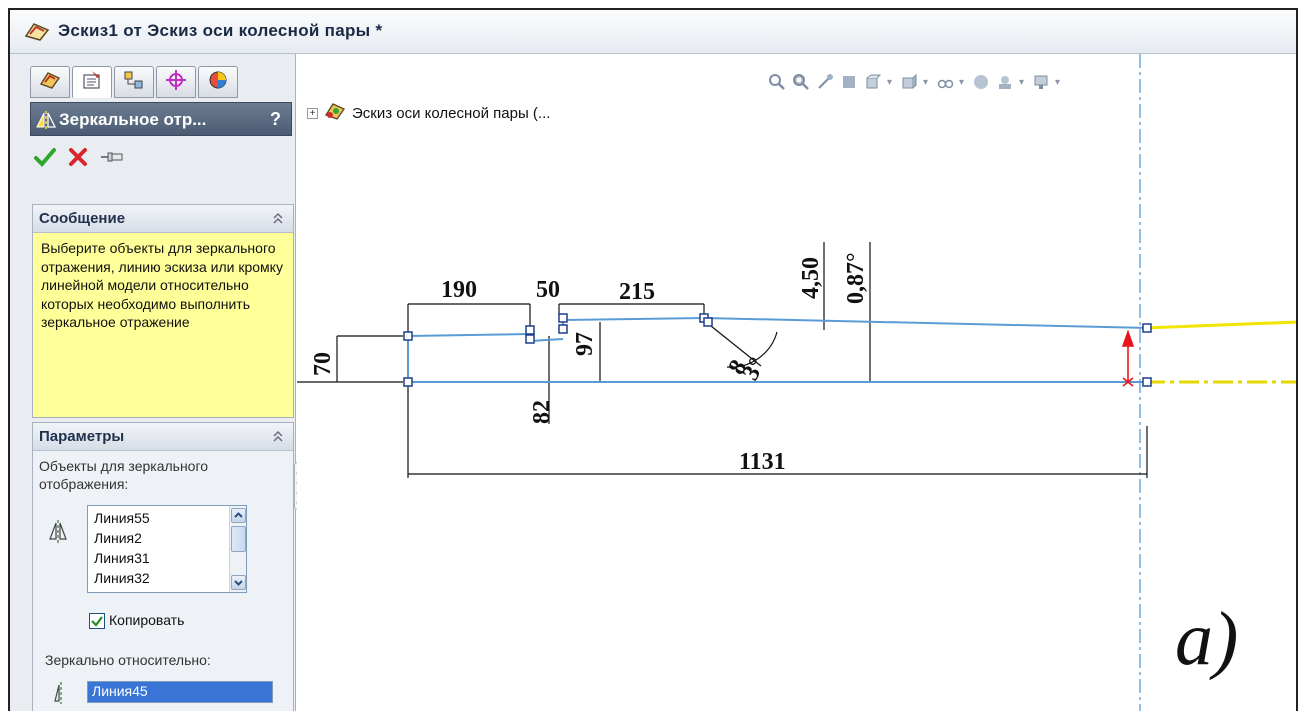  What do you see at coordinates (1220, 325) in the screenshot?
I see `mirror-preview-line` at bounding box center [1220, 325].